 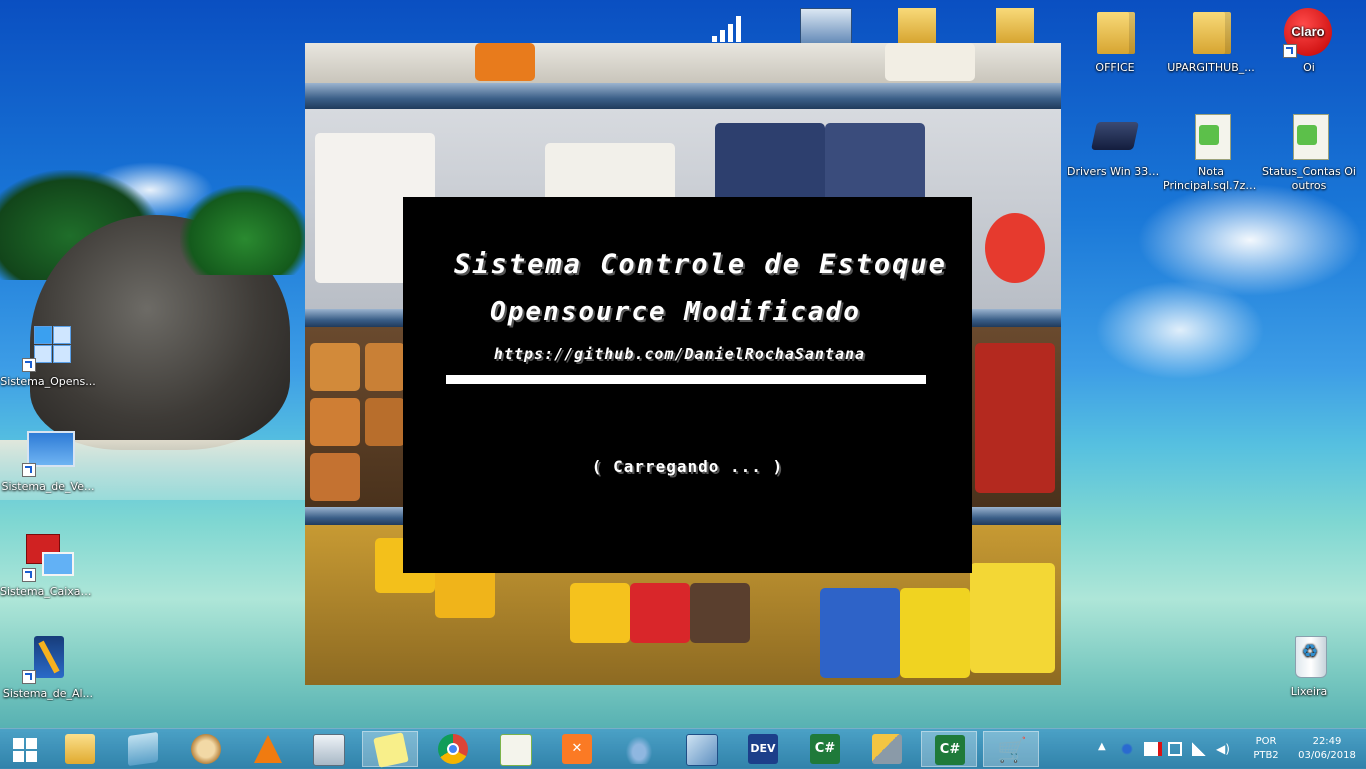 I want to click on tools-icon, so click(x=887, y=749).